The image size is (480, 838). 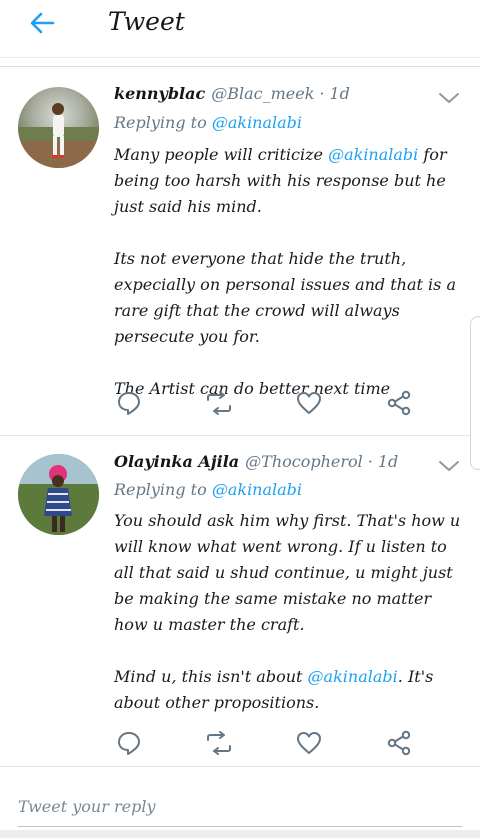 I want to click on user-handle: @Blac_meek, so click(x=262, y=93).